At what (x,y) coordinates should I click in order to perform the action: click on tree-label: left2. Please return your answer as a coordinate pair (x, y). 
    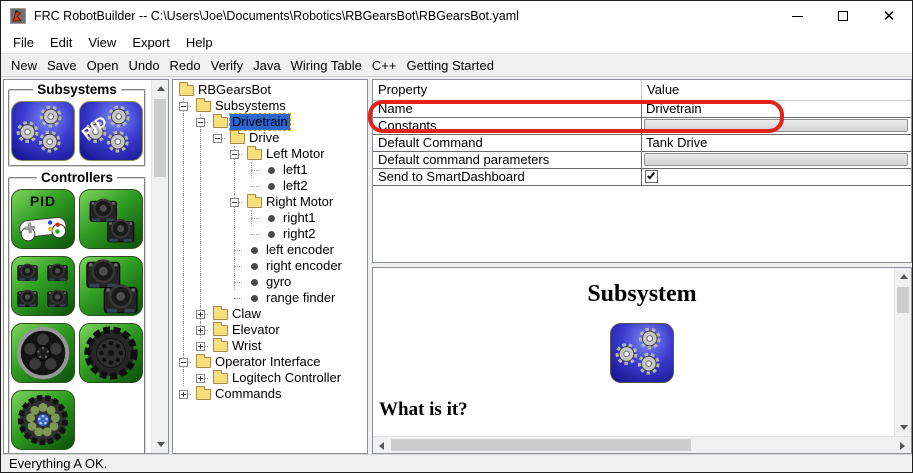
    Looking at the image, I should click on (295, 185).